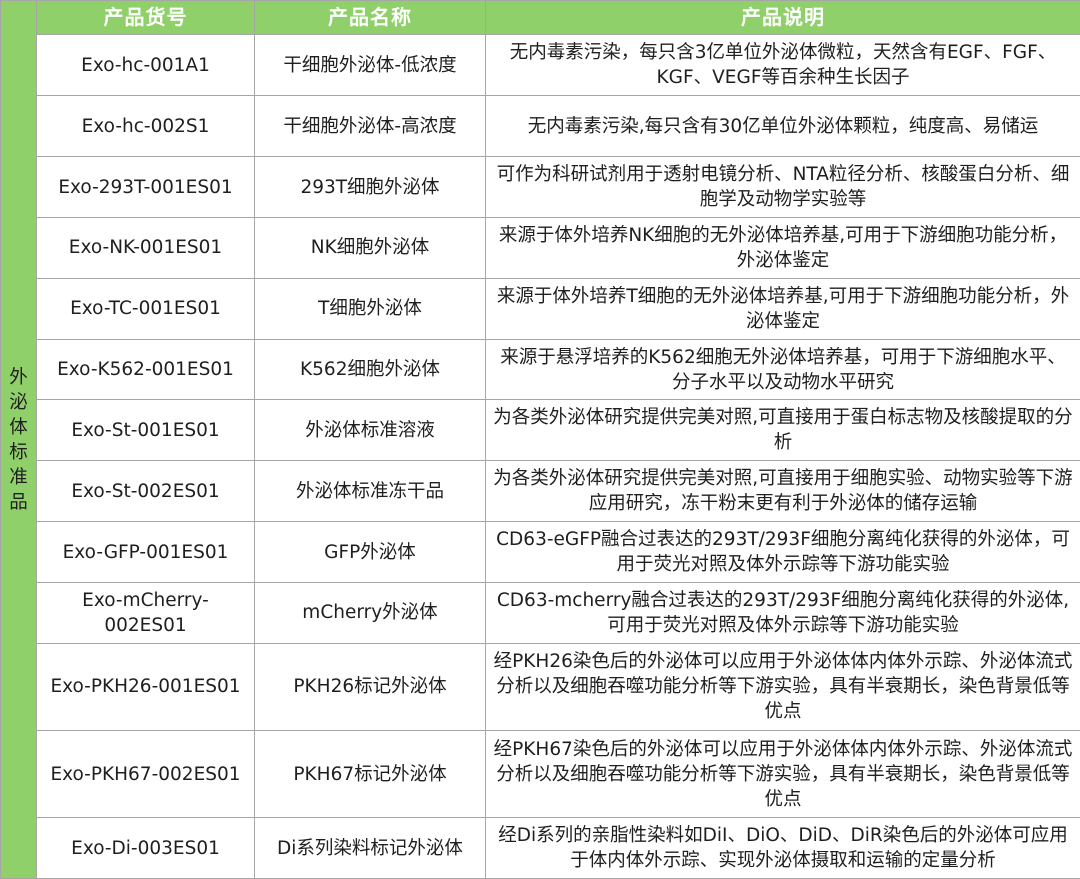 Image resolution: width=1080 pixels, height=879 pixels. What do you see at coordinates (782, 430) in the screenshot?
I see `product-desc: 为各类外泌体研究提供完美对照,可直接用于蛋白标志物及核酸提取的分析` at bounding box center [782, 430].